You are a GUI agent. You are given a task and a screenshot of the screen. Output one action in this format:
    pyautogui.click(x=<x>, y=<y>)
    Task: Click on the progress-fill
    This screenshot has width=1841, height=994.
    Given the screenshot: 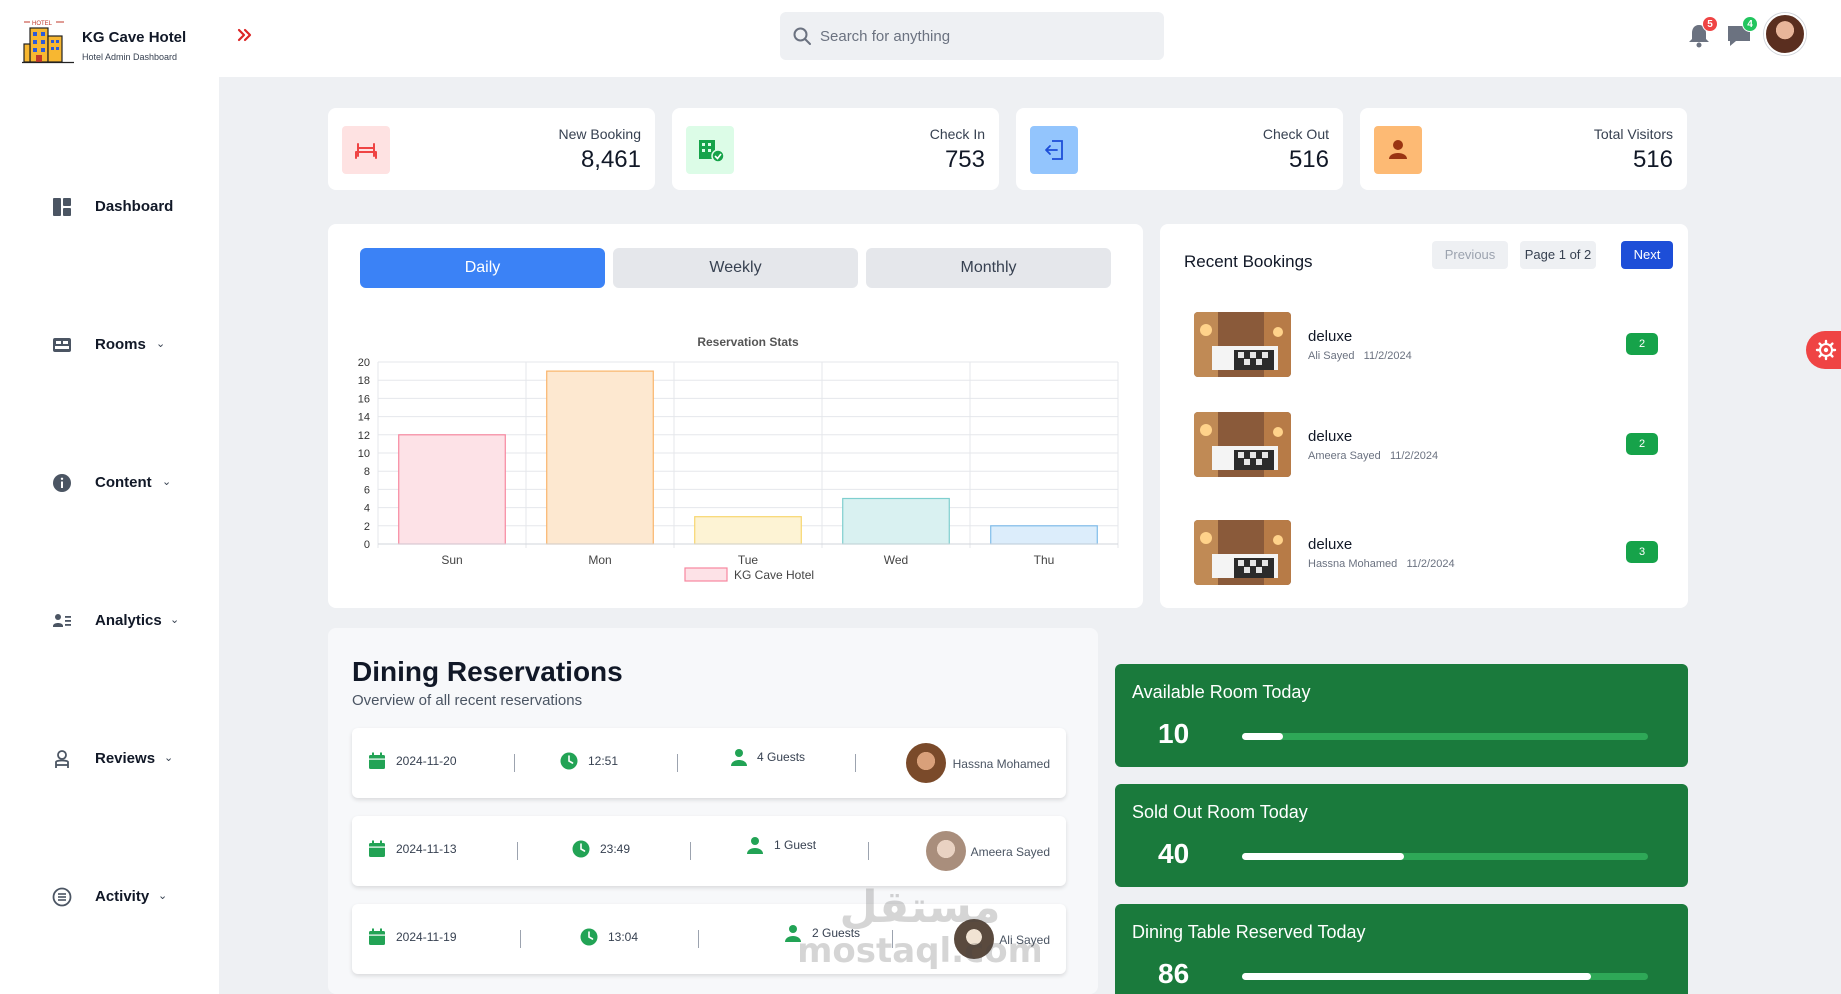 What is the action you would take?
    pyautogui.click(x=1262, y=736)
    